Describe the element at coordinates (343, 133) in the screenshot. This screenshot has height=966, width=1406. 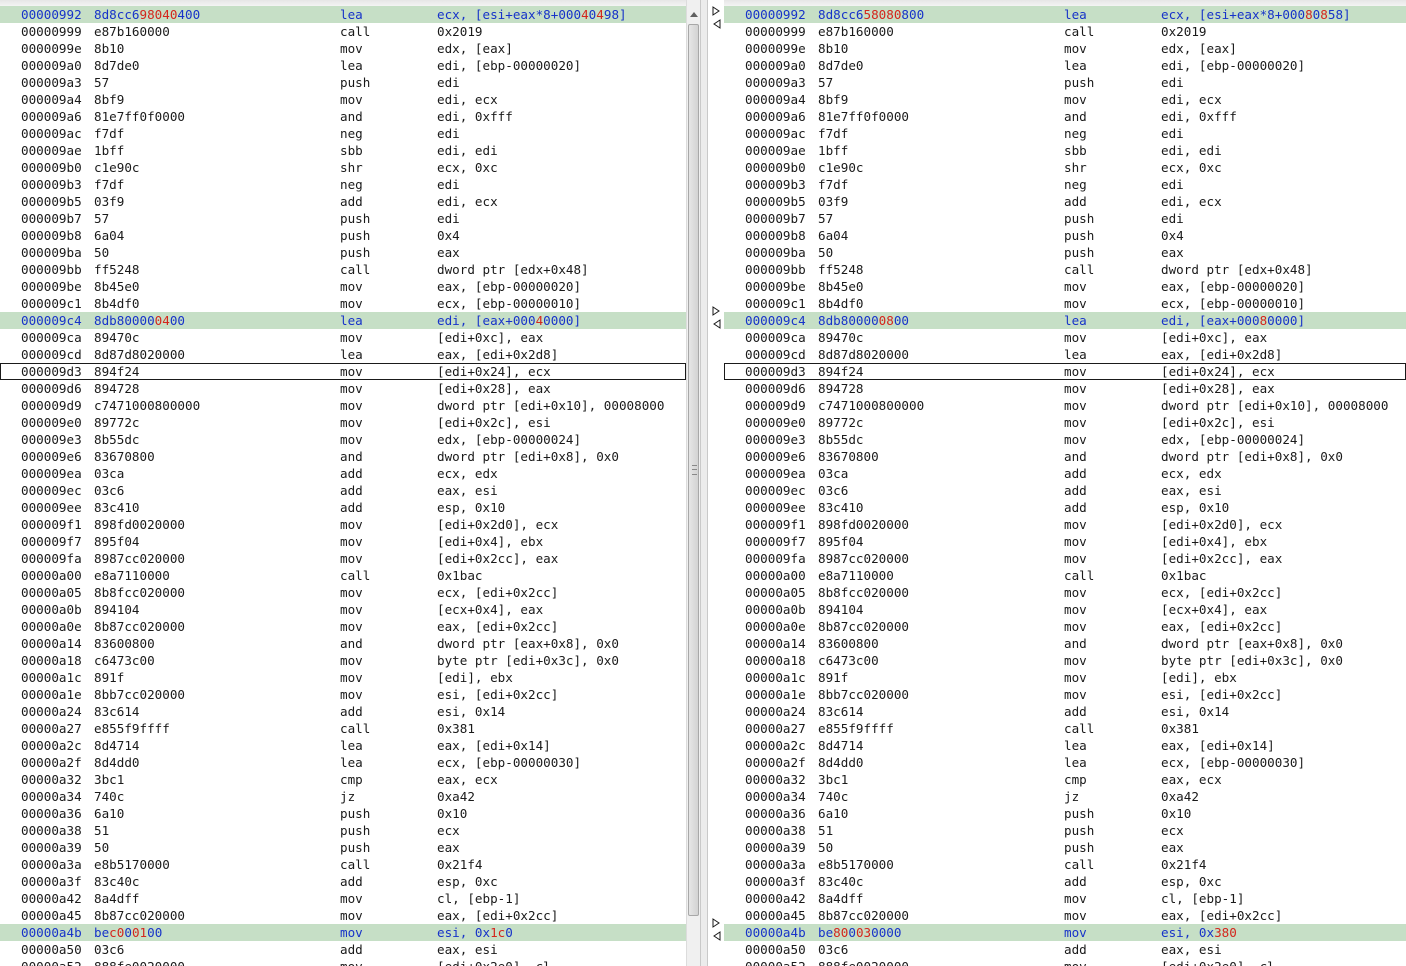
I see `instruction-row: 000009ac f7df neg edi` at that location.